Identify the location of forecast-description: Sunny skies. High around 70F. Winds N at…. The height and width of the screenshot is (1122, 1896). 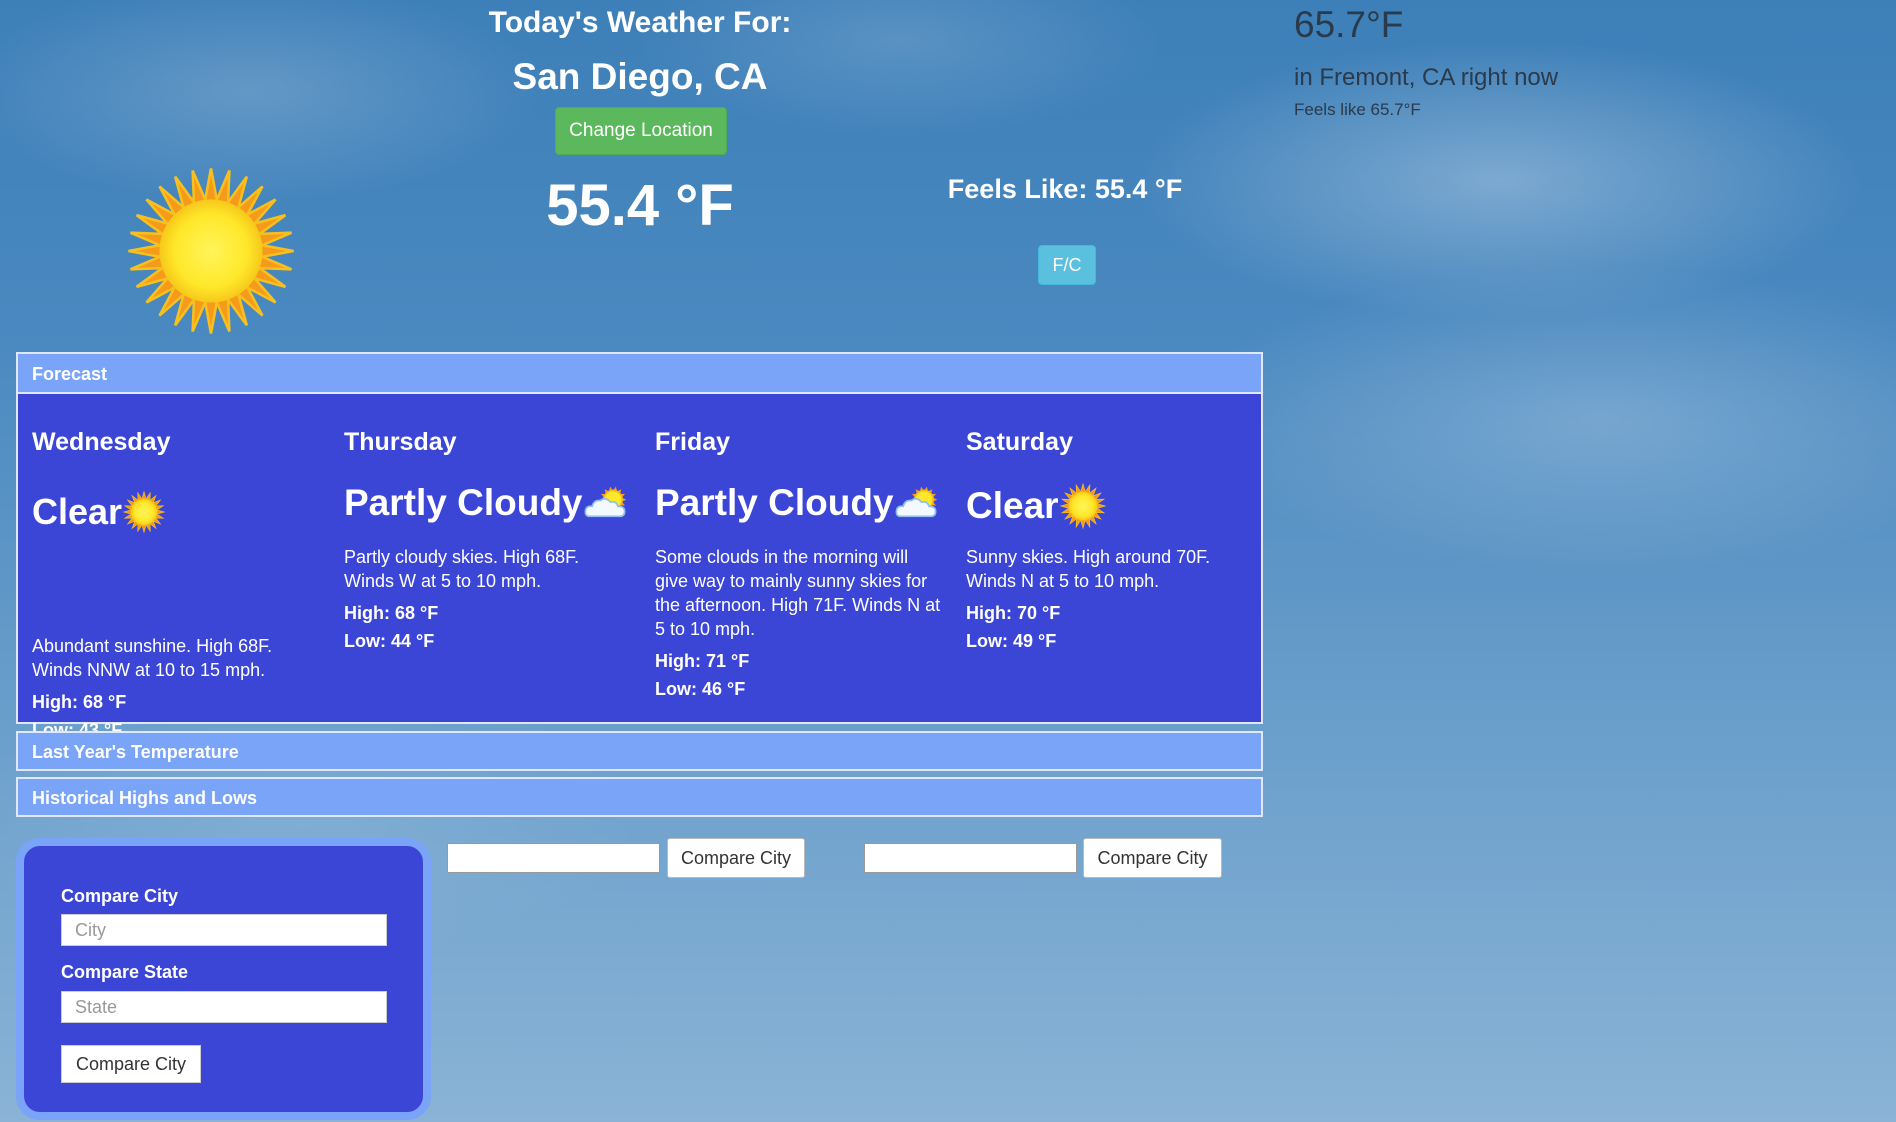
(1088, 569).